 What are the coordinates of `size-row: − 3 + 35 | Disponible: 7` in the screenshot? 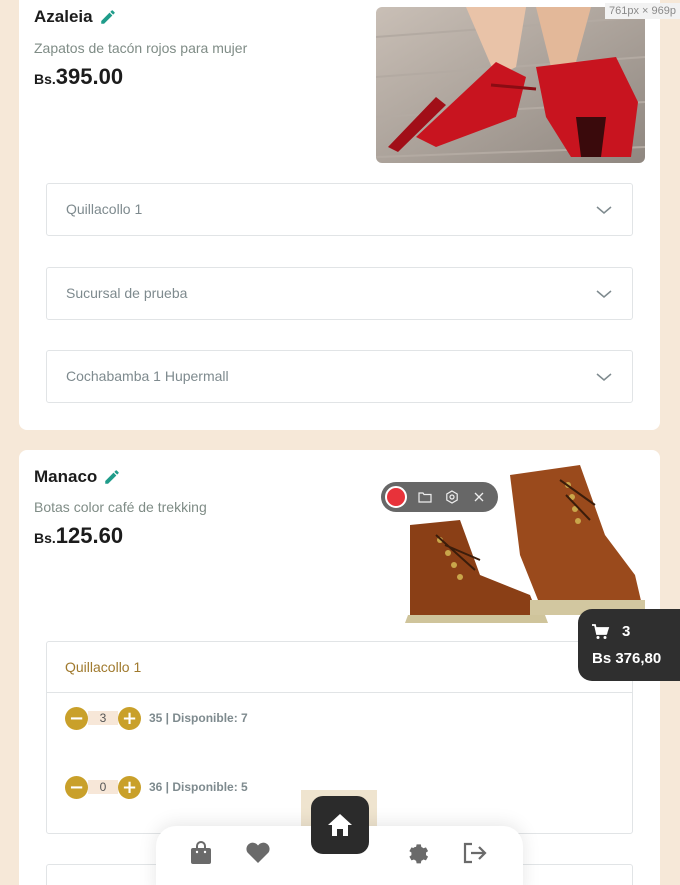 It's located at (156, 718).